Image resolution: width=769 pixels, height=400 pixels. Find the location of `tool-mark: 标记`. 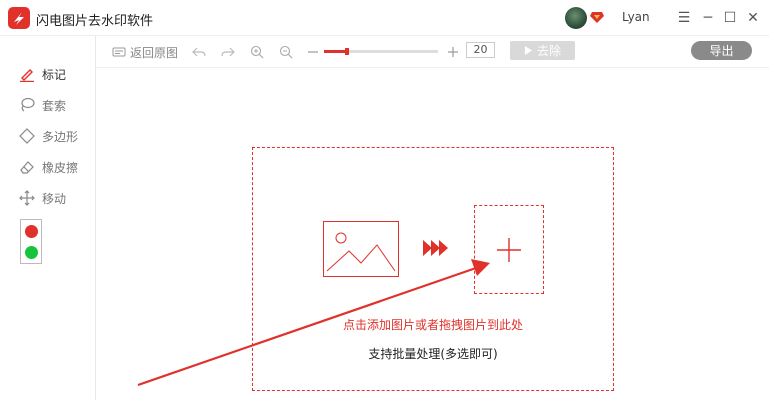

tool-mark: 标记 is located at coordinates (42, 74).